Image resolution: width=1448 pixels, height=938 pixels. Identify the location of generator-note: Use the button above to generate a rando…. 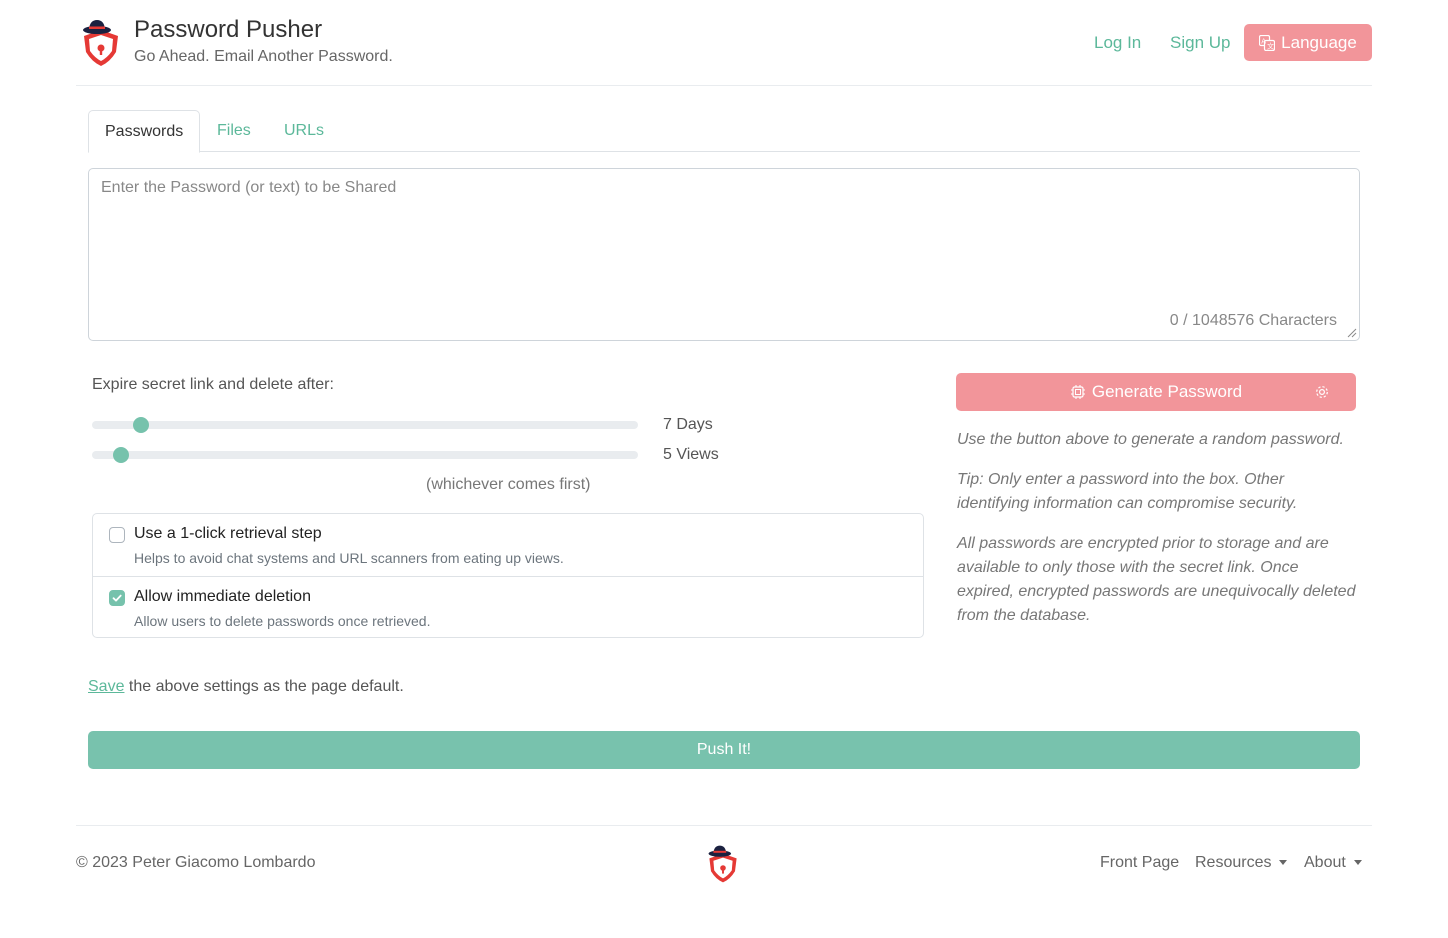
(1150, 439).